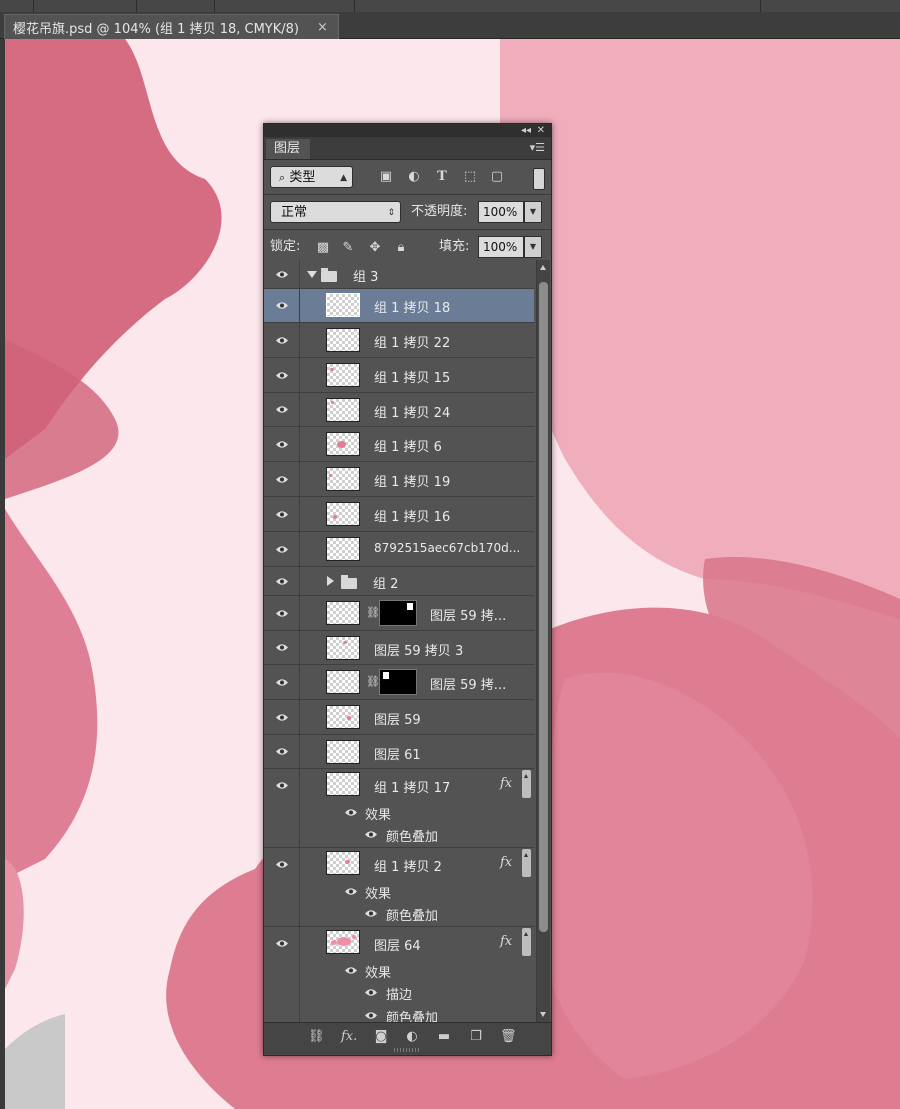 This screenshot has width=900, height=1109. I want to click on layer-name: 图层 64, so click(397, 946).